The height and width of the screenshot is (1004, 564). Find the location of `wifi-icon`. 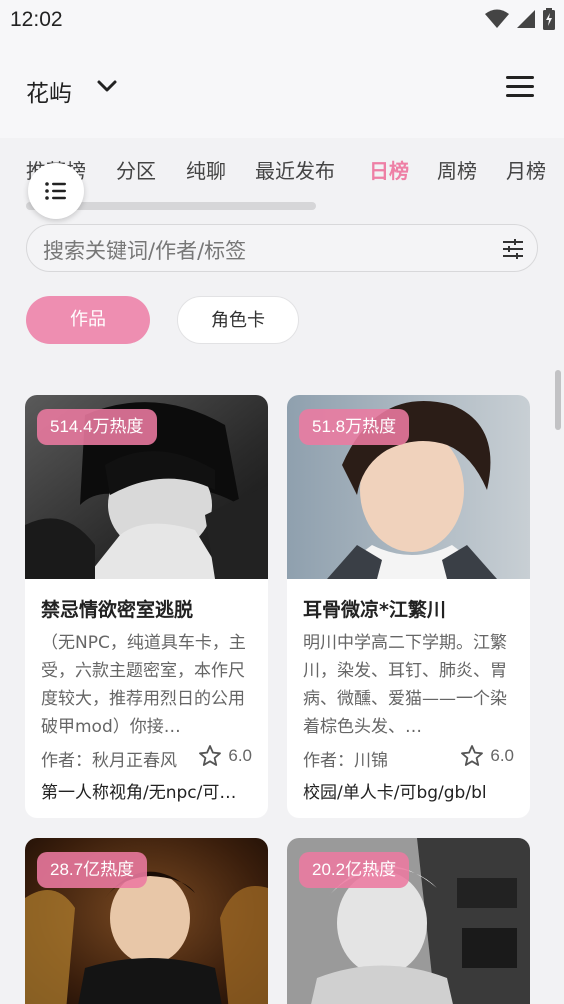

wifi-icon is located at coordinates (497, 18).